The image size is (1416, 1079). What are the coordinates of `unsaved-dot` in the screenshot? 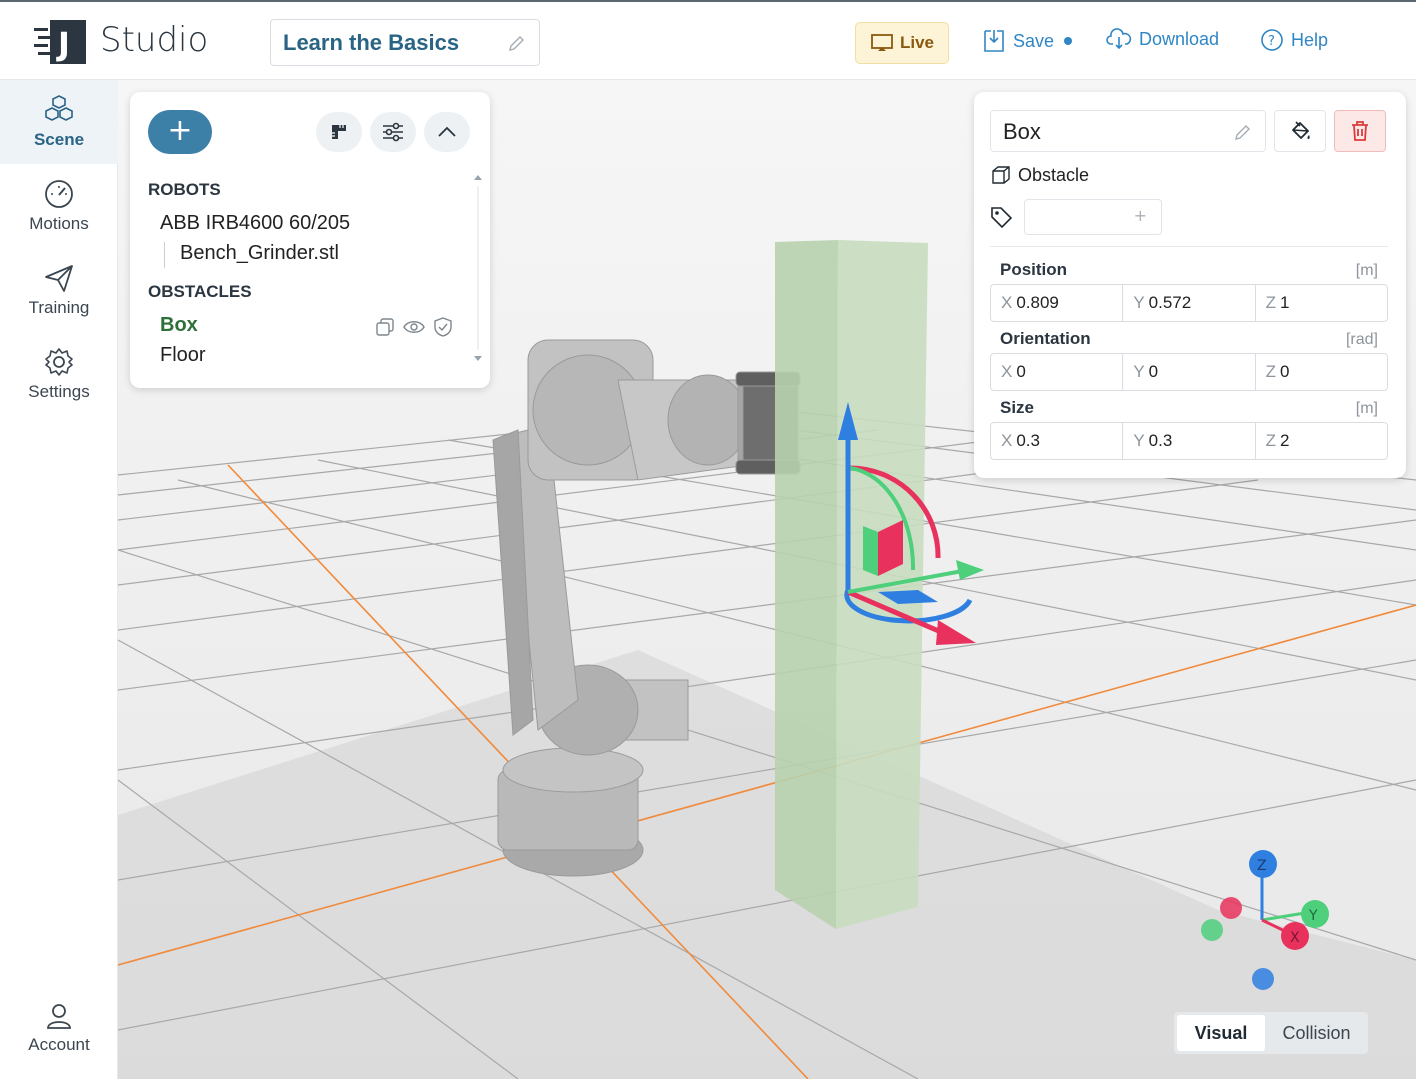 It's located at (1068, 41).